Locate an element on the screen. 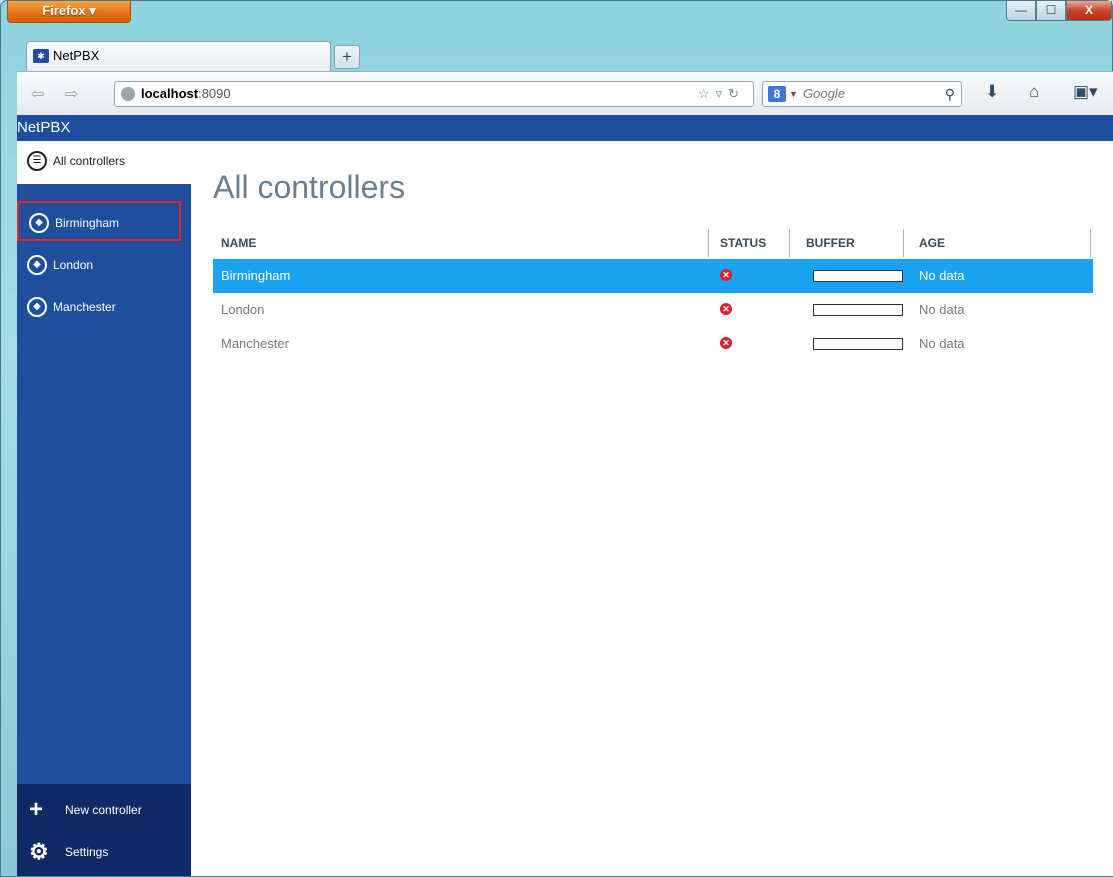 Image resolution: width=1113 pixels, height=877 pixels. column-header-buffer: BUFFER is located at coordinates (851, 243).